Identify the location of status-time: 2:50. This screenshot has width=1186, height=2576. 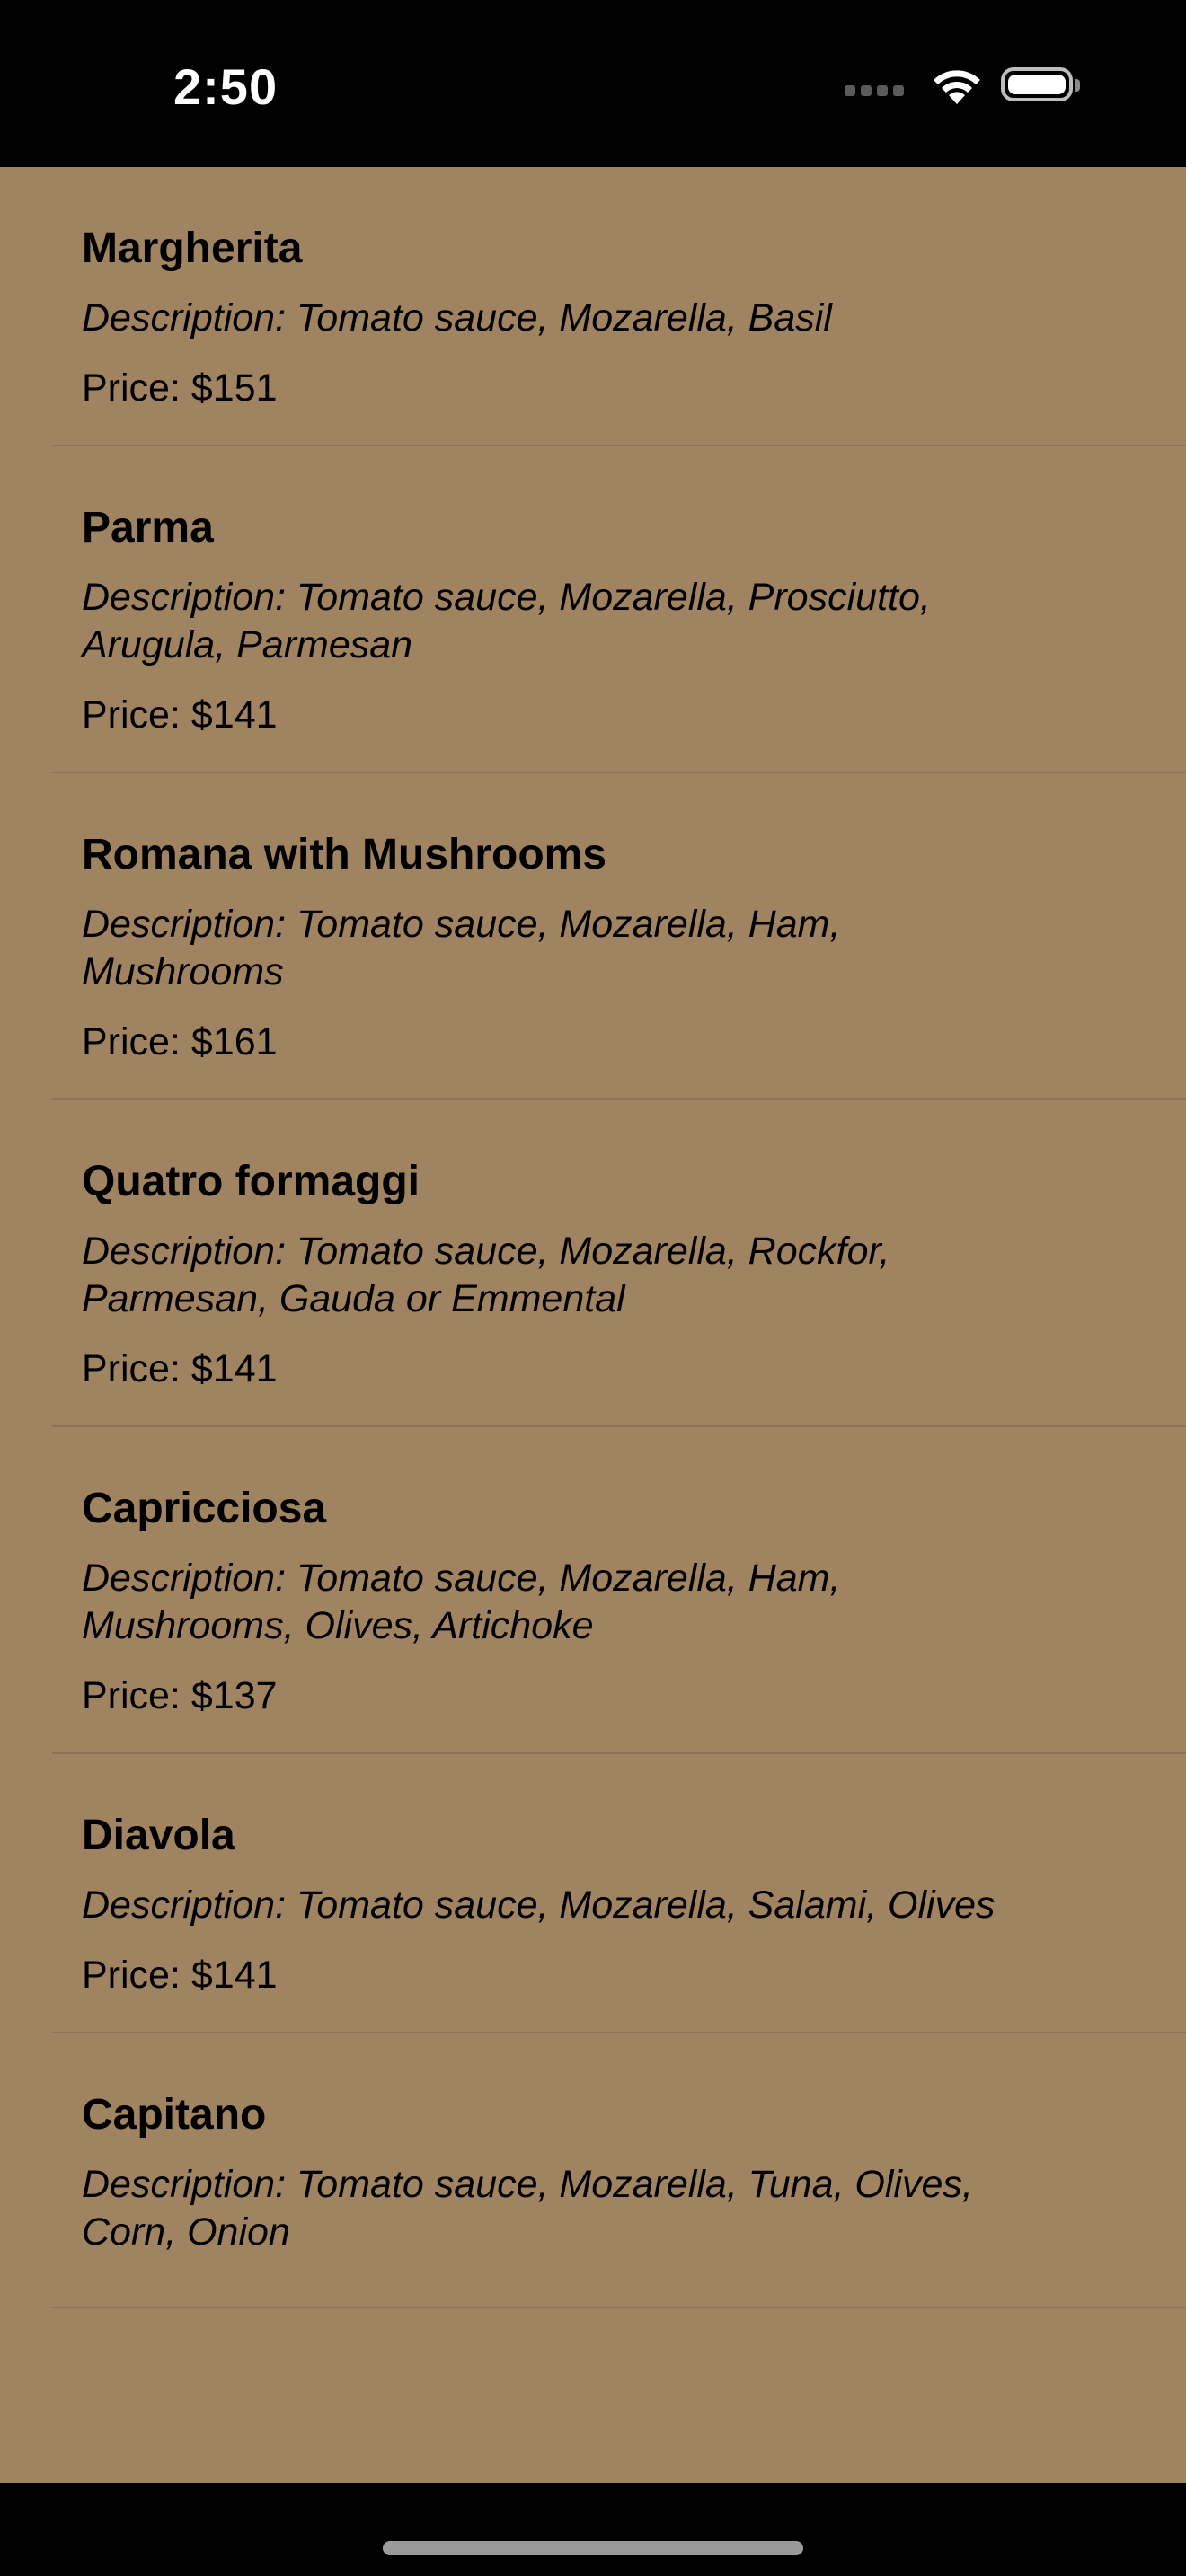
(226, 86).